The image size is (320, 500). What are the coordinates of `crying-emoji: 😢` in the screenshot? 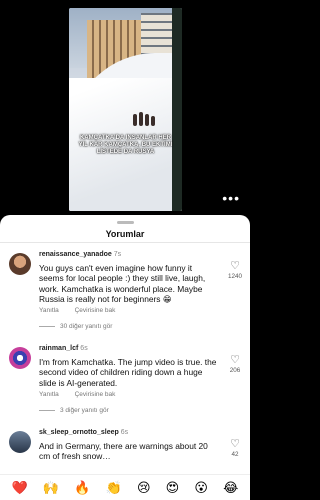 It's located at (144, 487).